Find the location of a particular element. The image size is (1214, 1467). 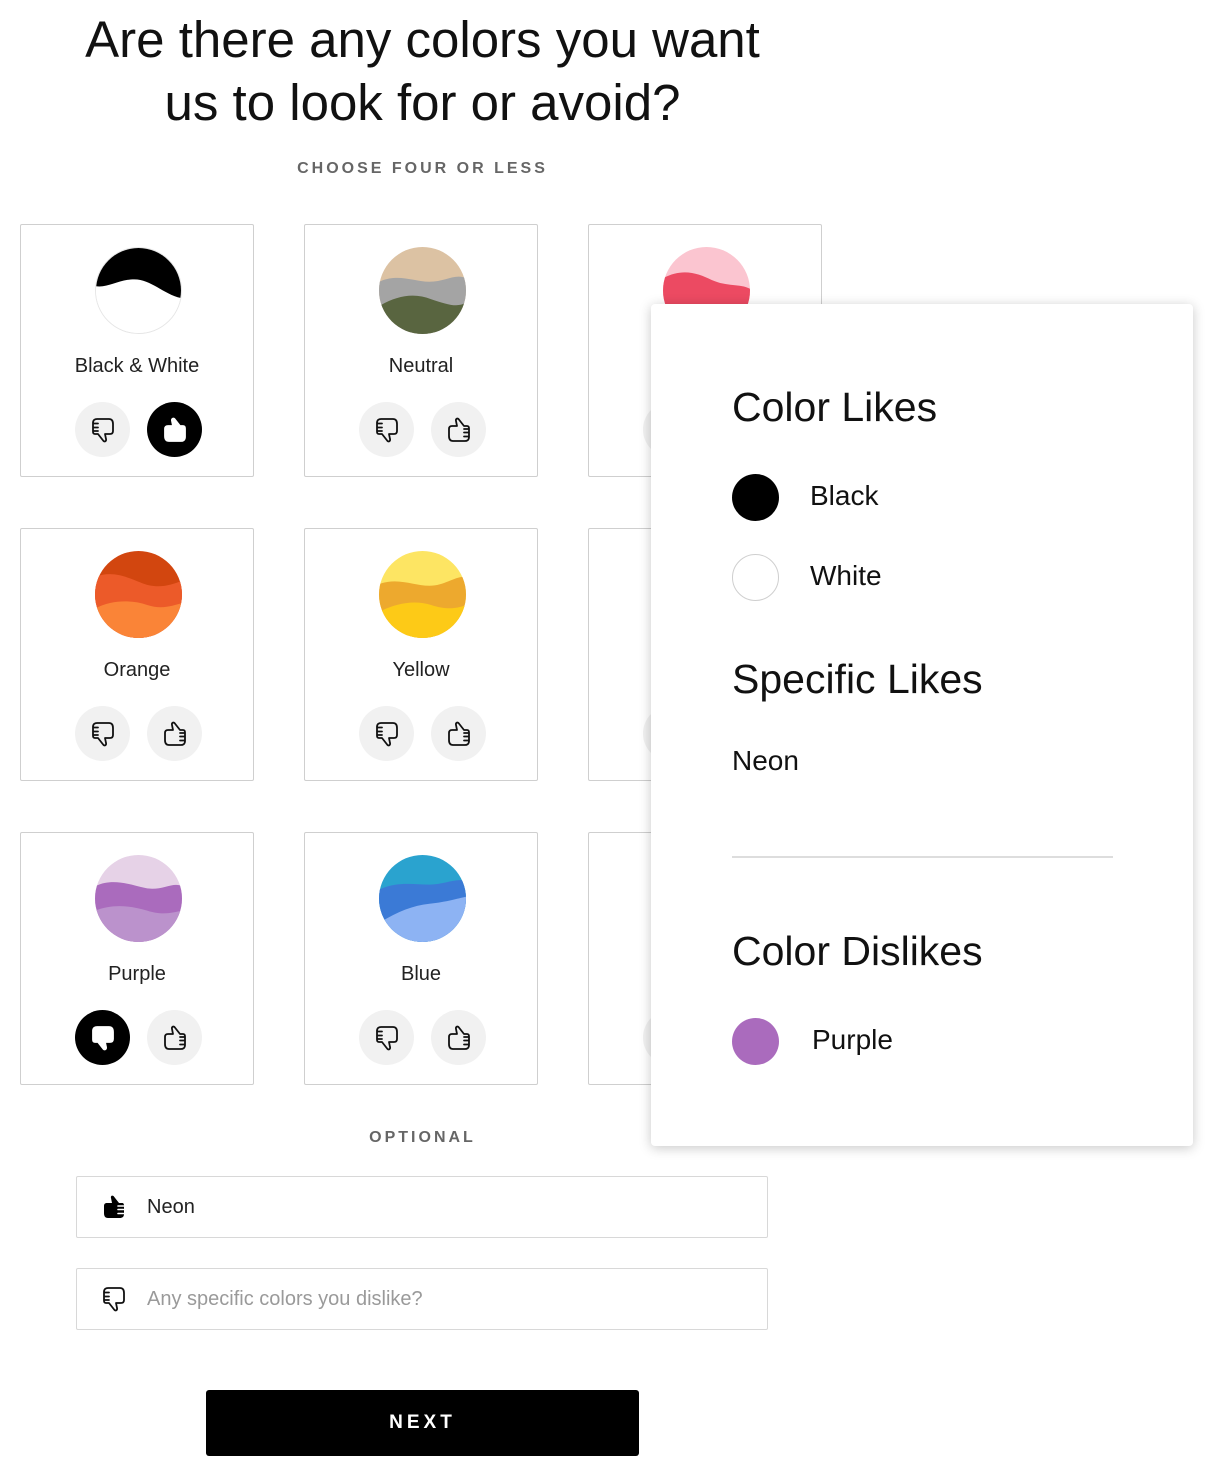

blue-swatch is located at coordinates (422, 898).